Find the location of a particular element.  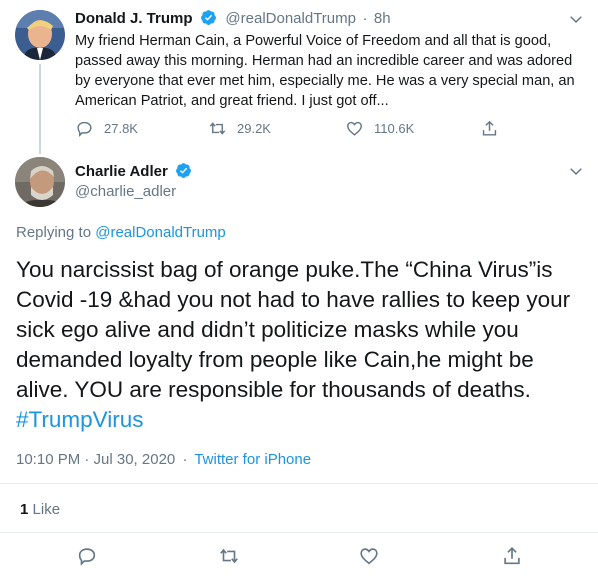

handle: @charlie_adler is located at coordinates (125, 191).